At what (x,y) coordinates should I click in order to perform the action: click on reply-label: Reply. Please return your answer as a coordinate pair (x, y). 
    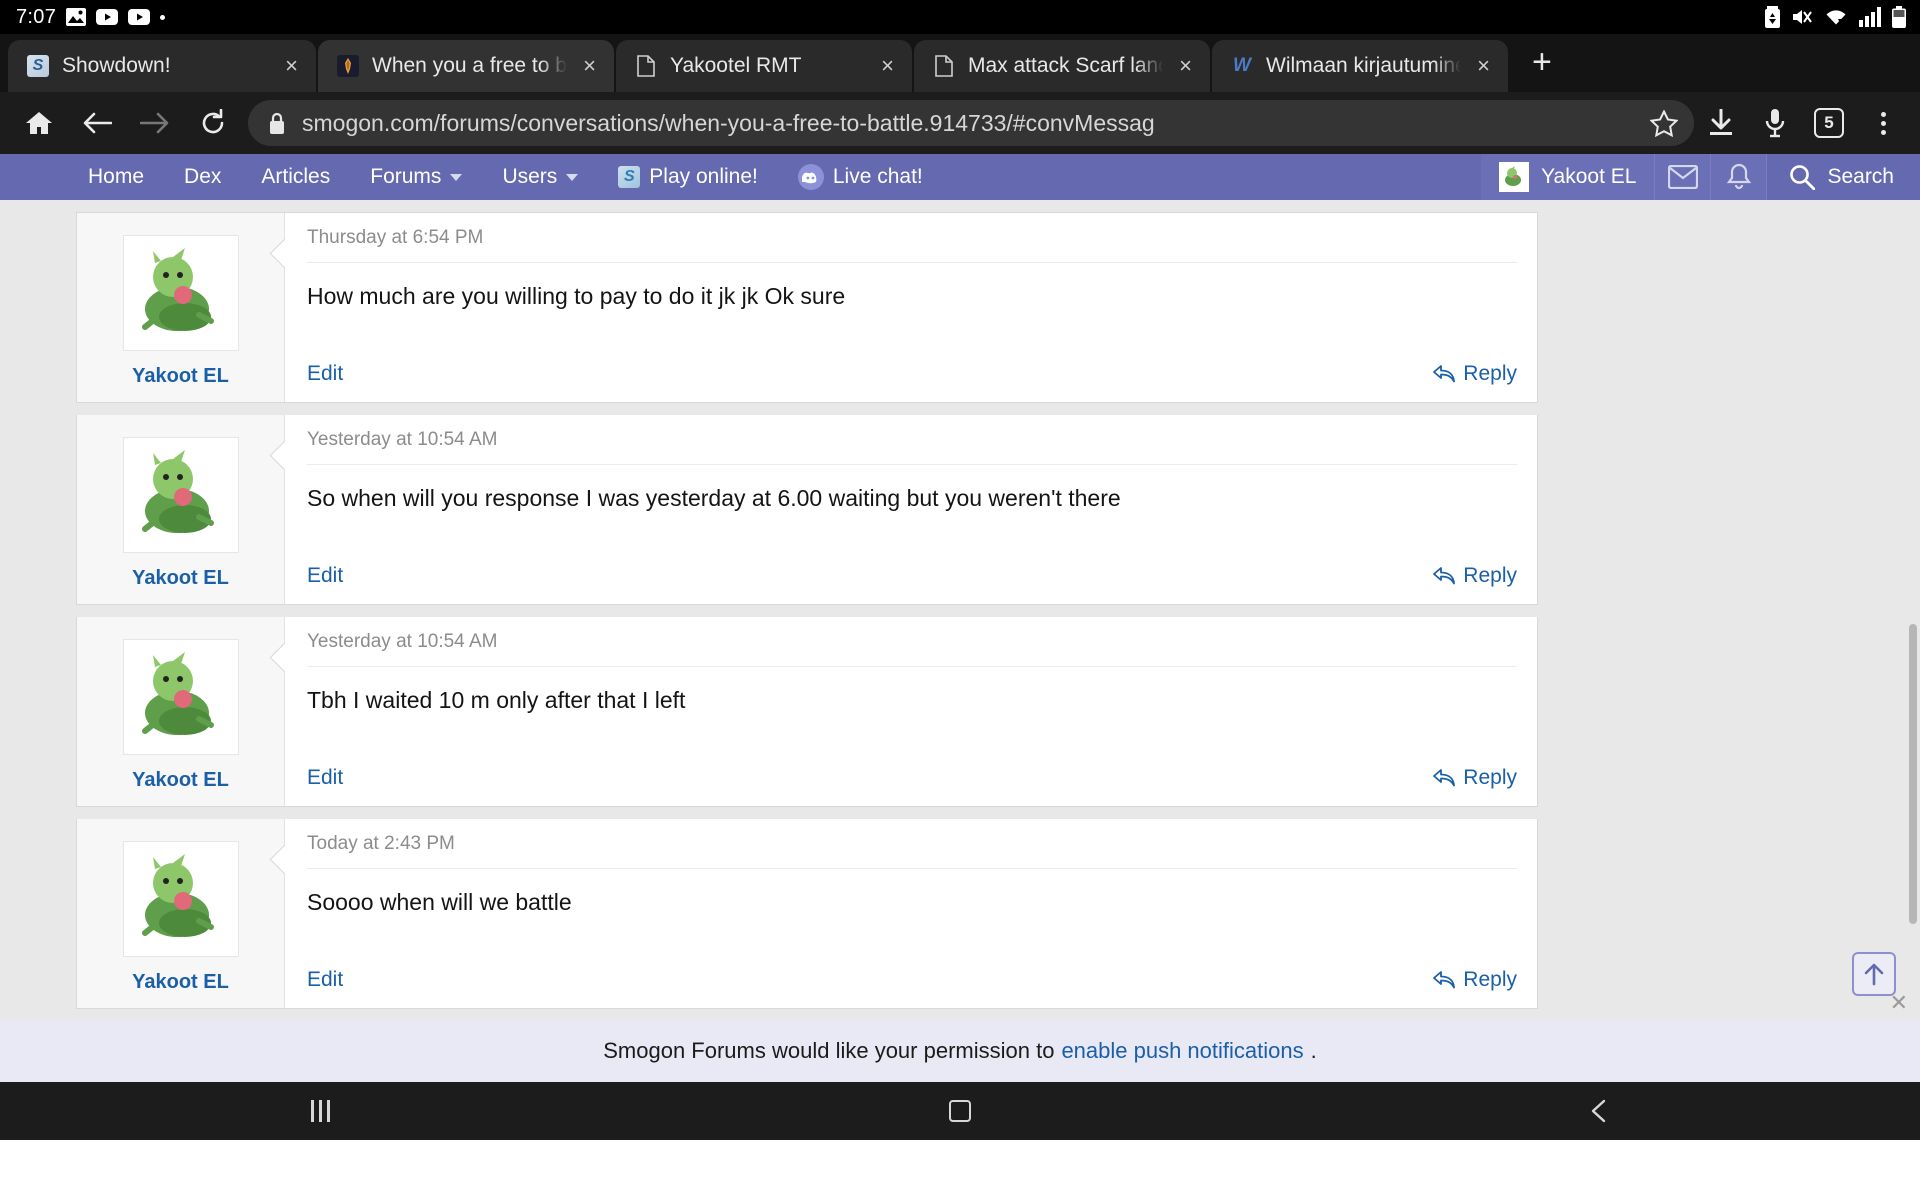
    Looking at the image, I should click on (1490, 777).